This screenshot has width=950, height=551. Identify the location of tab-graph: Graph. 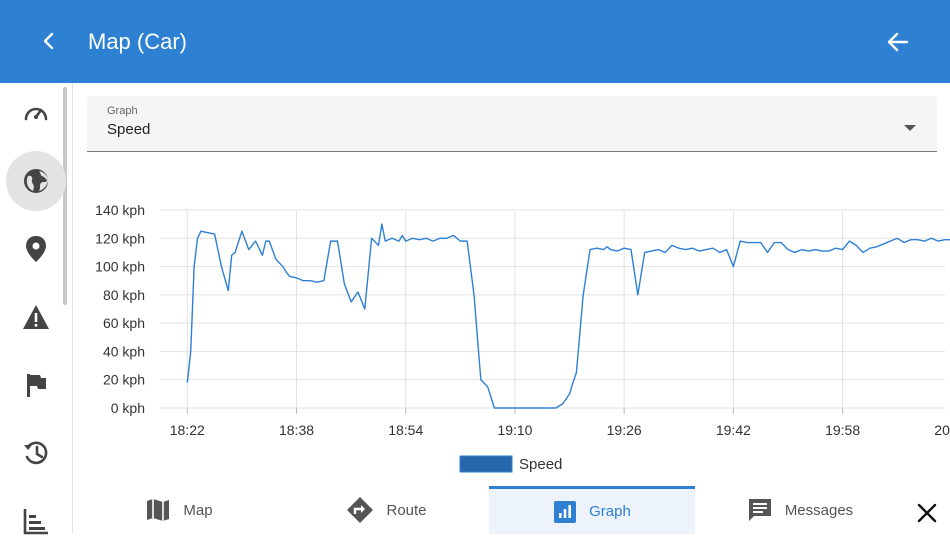
(592, 510).